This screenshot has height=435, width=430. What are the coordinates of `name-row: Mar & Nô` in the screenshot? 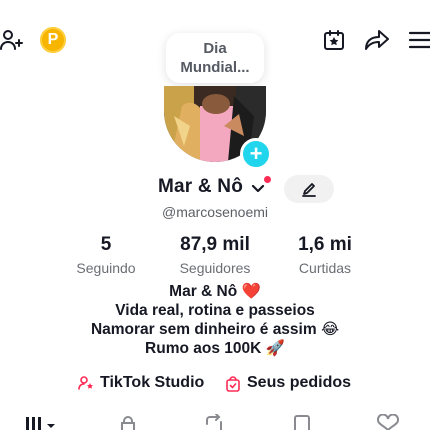 It's located at (215, 189).